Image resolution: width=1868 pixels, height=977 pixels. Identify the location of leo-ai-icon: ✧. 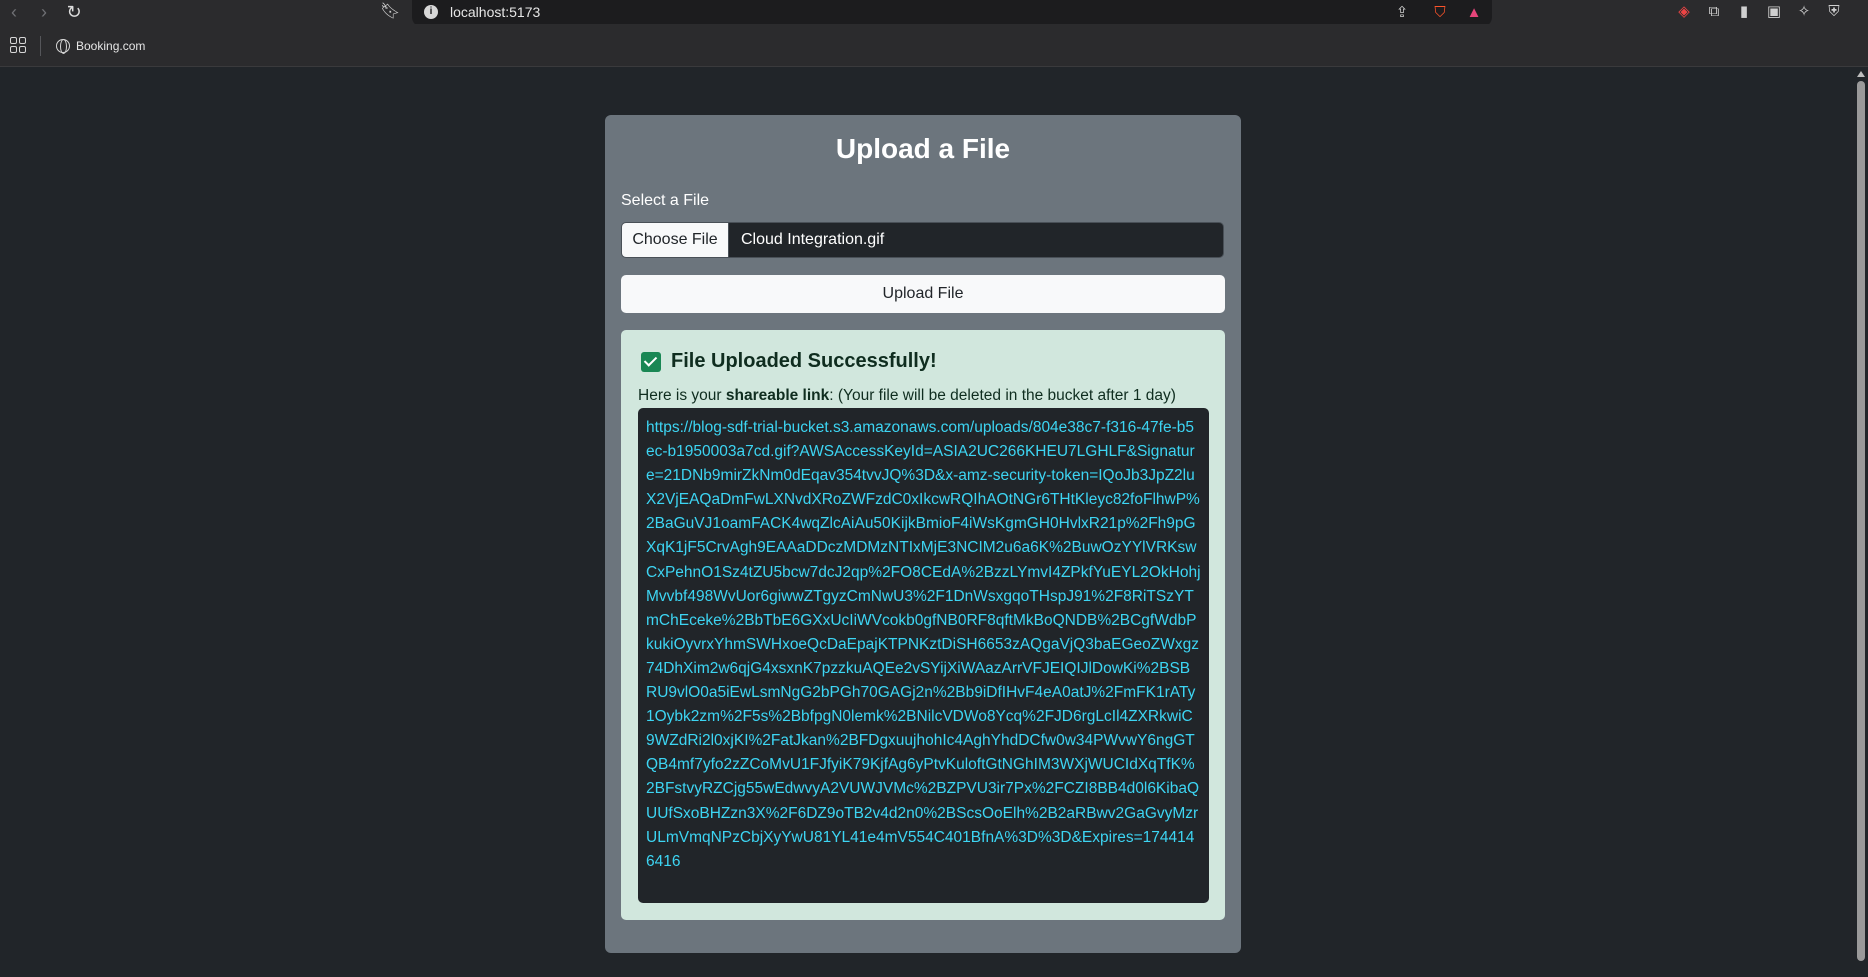
(1804, 12).